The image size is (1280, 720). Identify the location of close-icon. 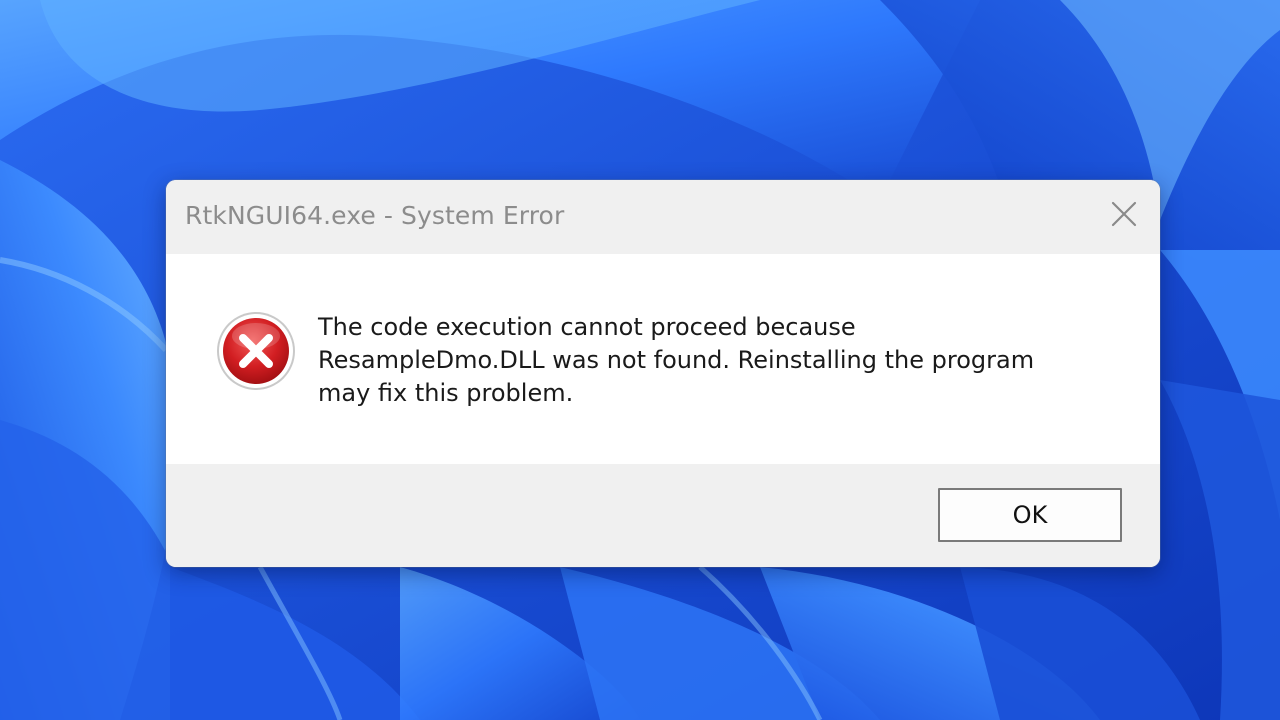
(1124, 216).